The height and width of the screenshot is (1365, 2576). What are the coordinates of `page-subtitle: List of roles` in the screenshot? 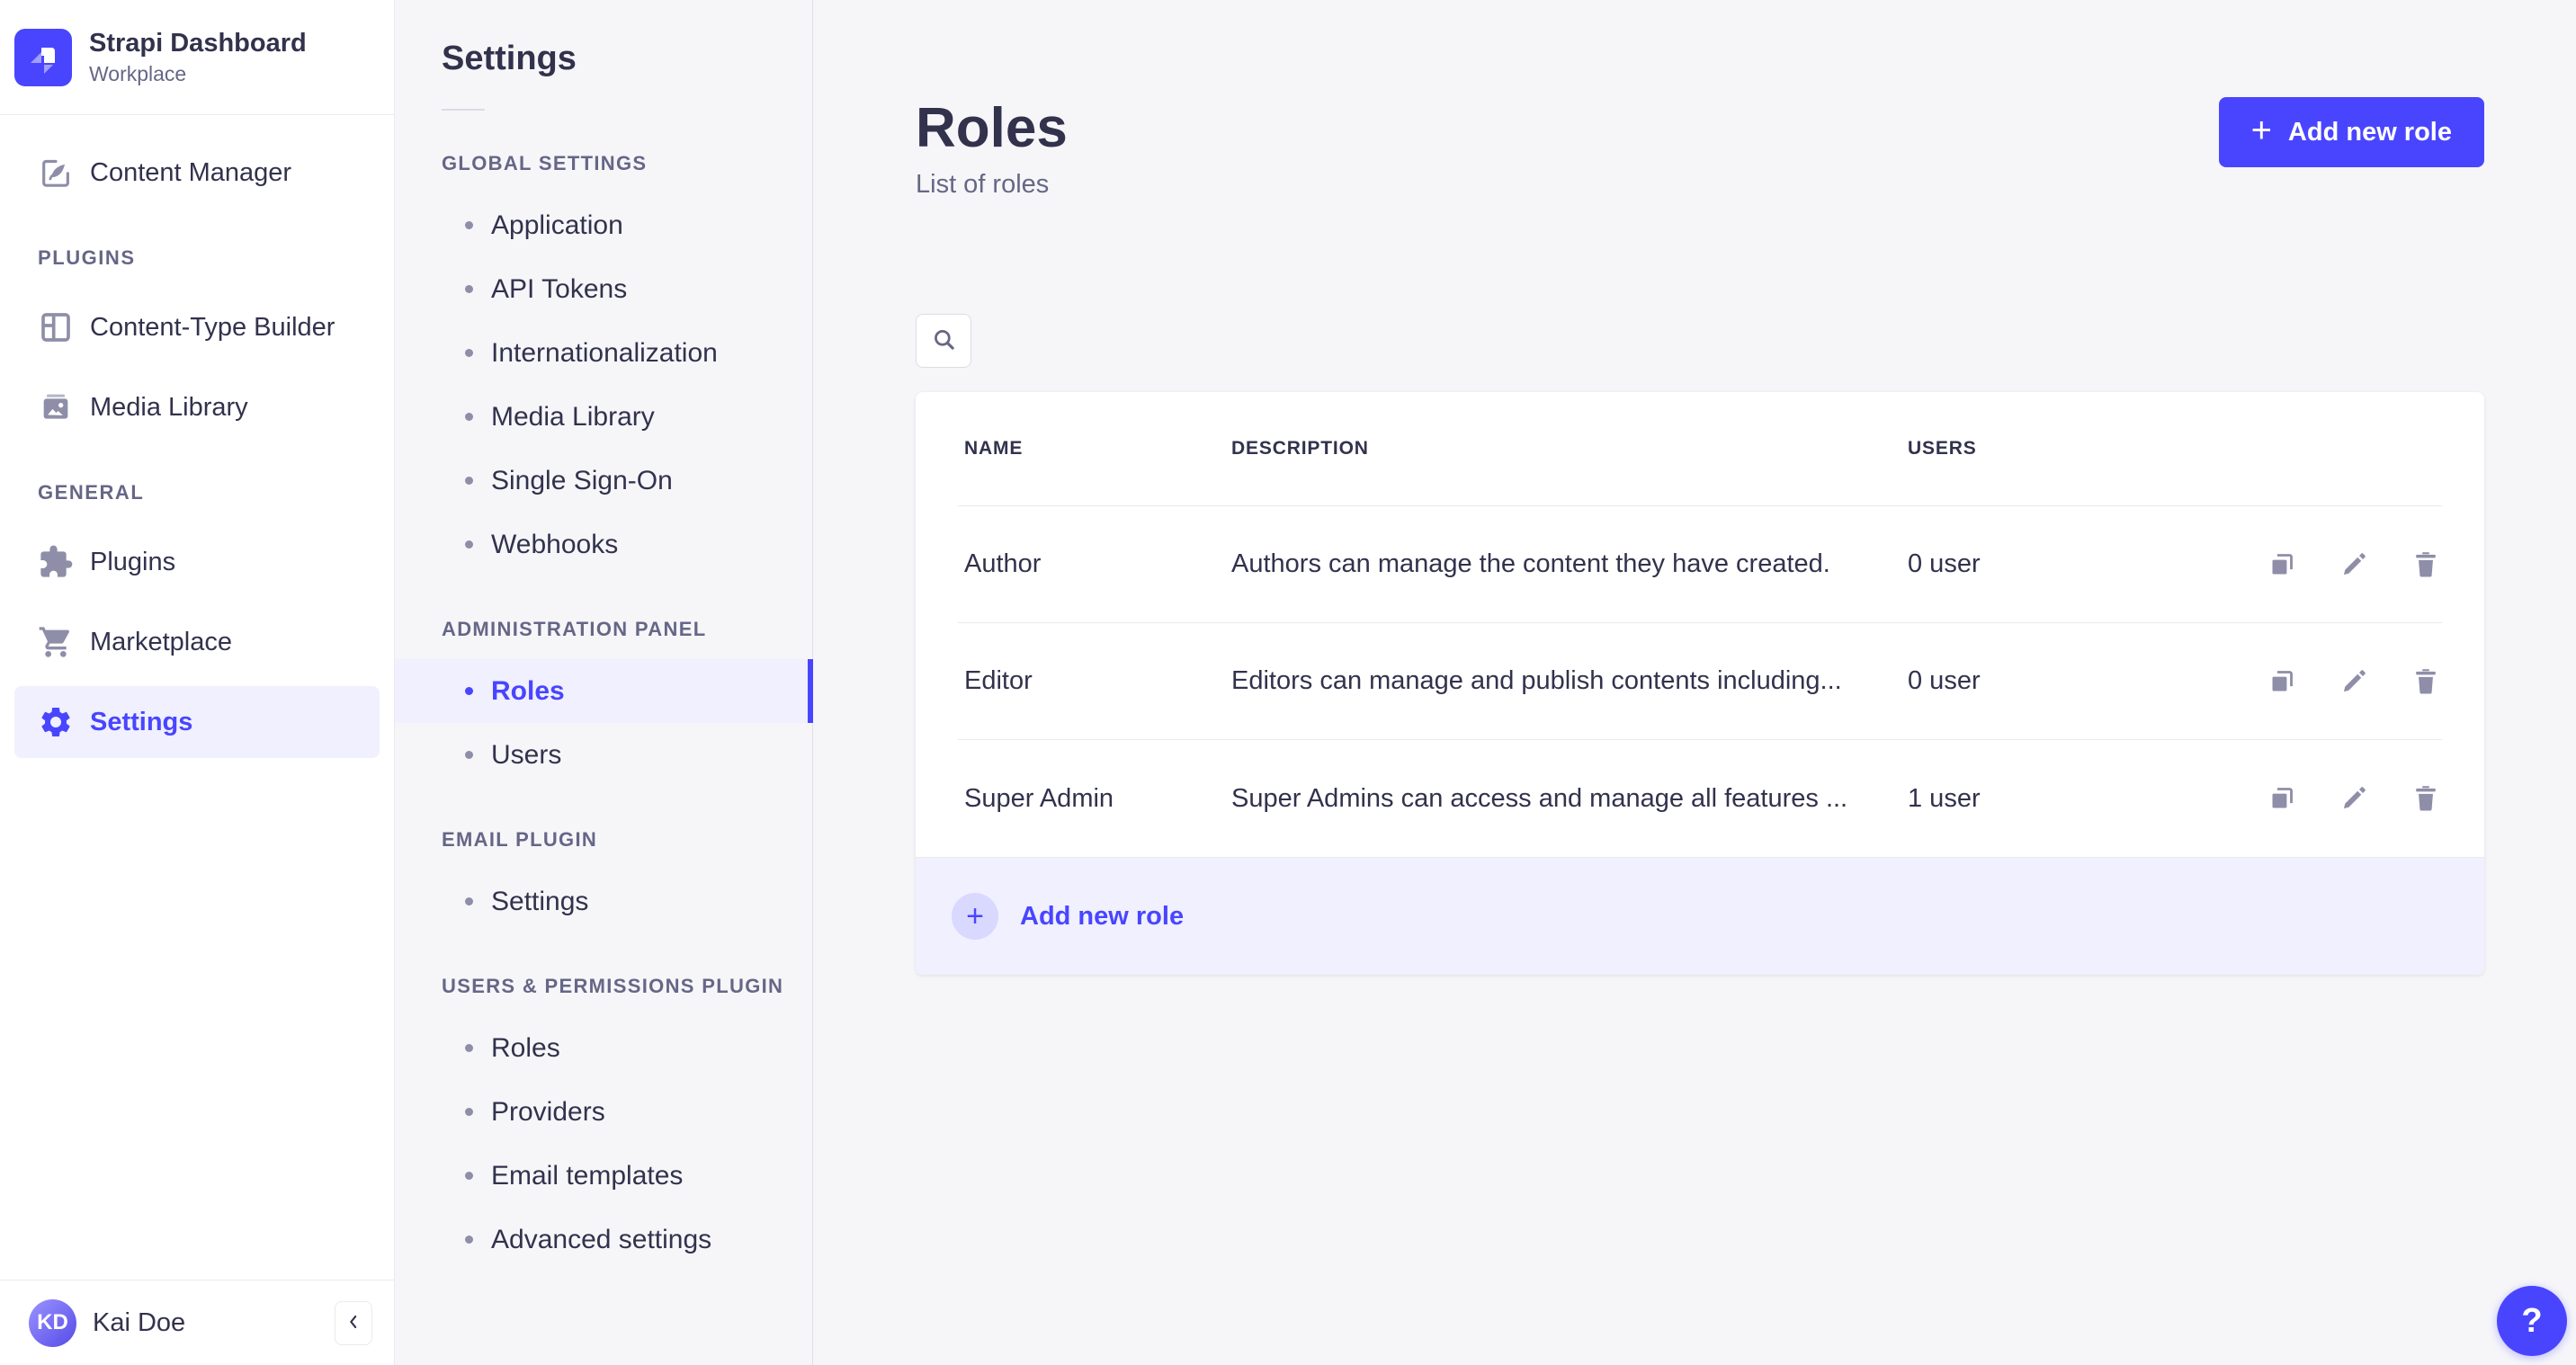 It's located at (983, 185).